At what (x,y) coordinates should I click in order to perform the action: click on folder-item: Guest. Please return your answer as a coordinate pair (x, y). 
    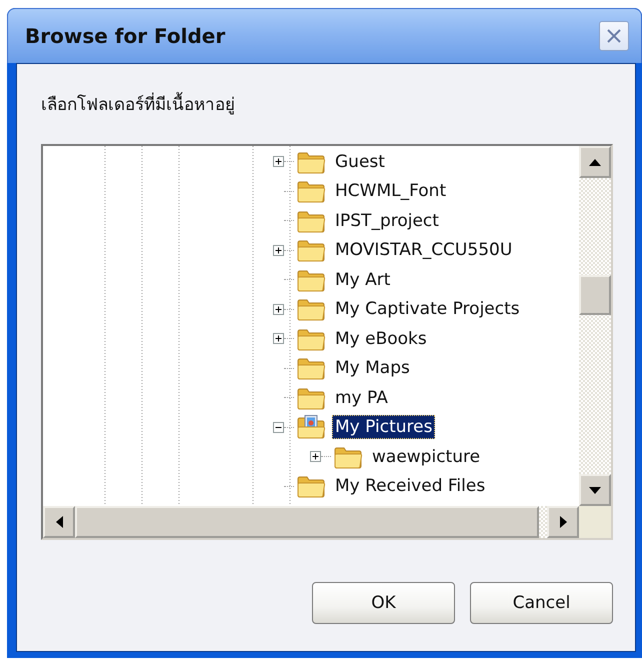
    Looking at the image, I should click on (360, 162).